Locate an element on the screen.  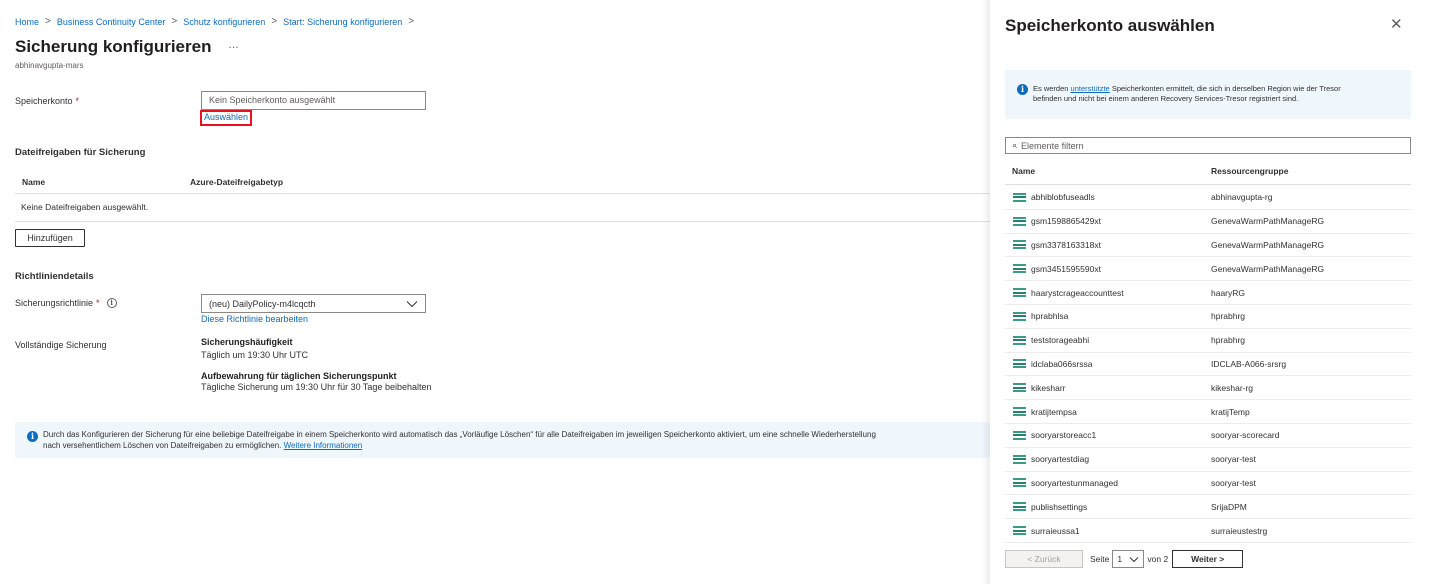
add-file-share-button: Hinzufügen is located at coordinates (50, 238).